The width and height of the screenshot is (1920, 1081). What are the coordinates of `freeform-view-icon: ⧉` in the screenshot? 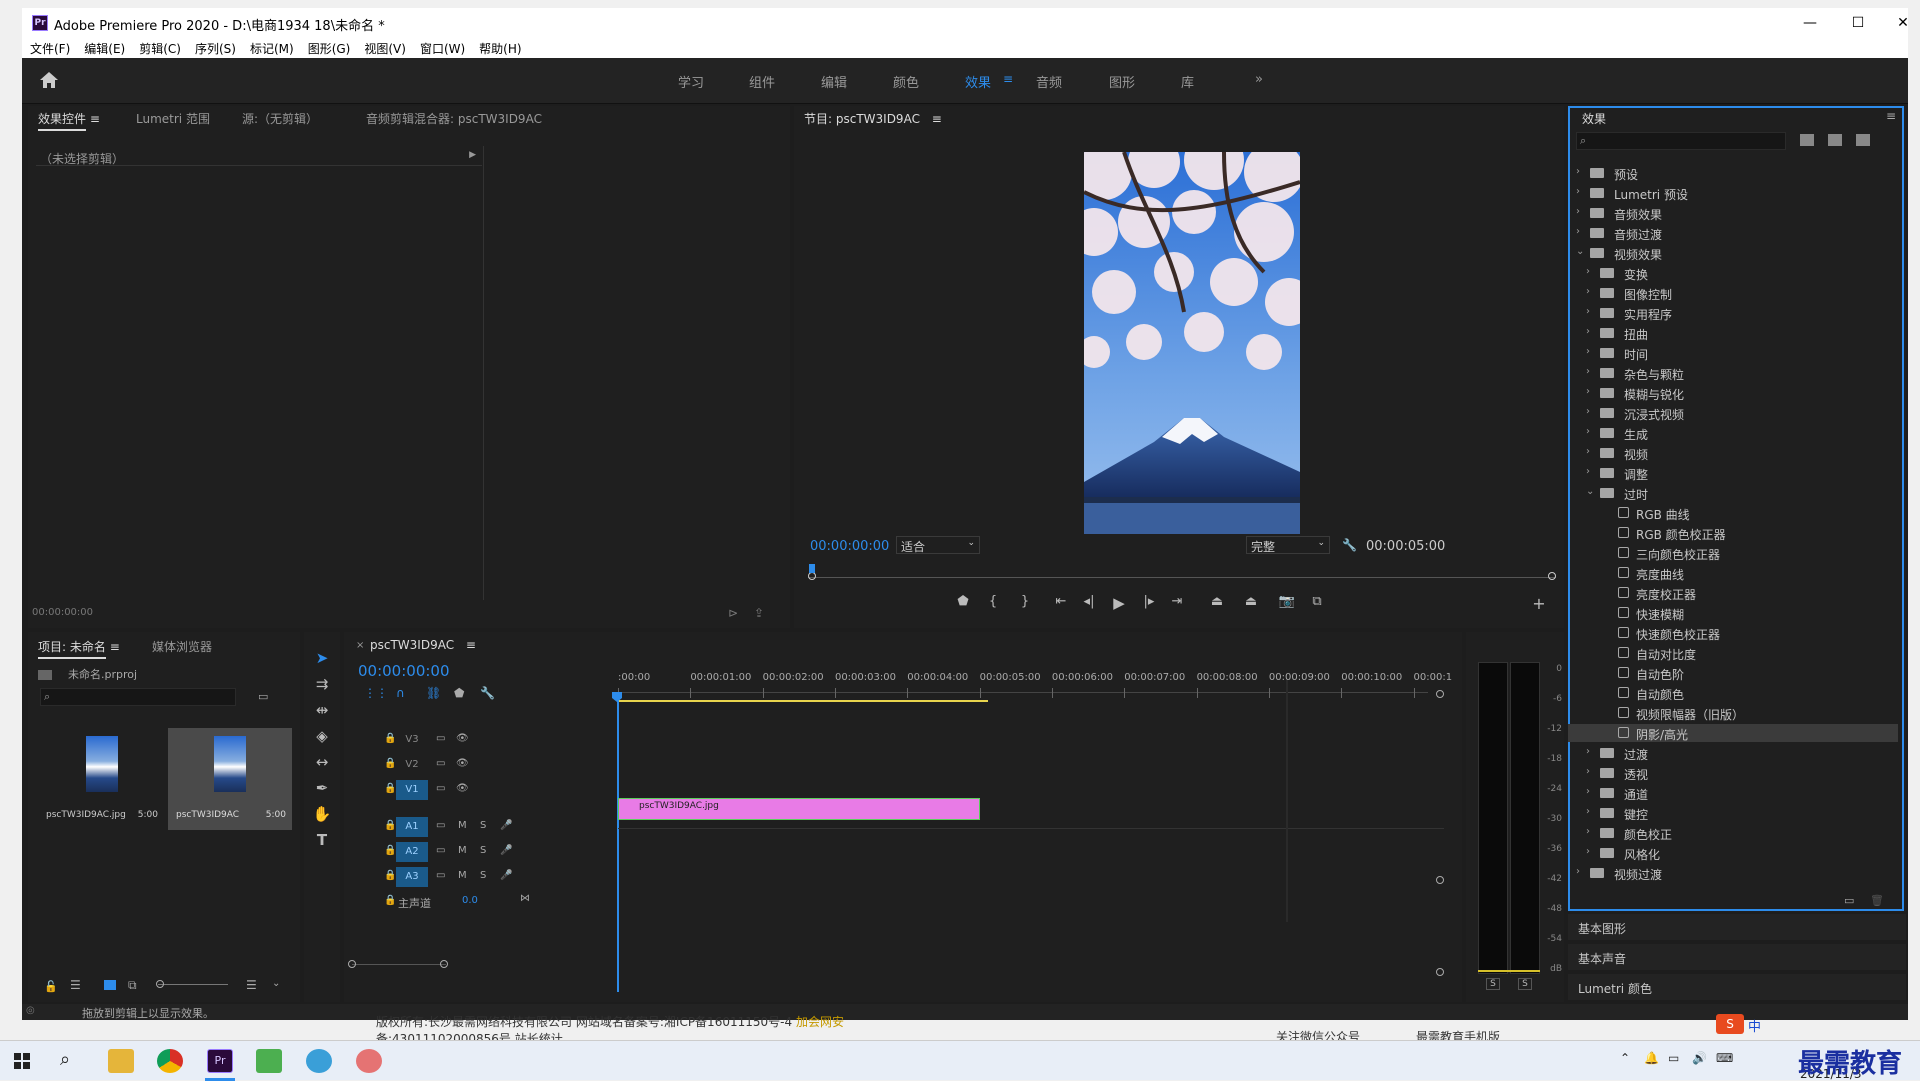 It's located at (132, 985).